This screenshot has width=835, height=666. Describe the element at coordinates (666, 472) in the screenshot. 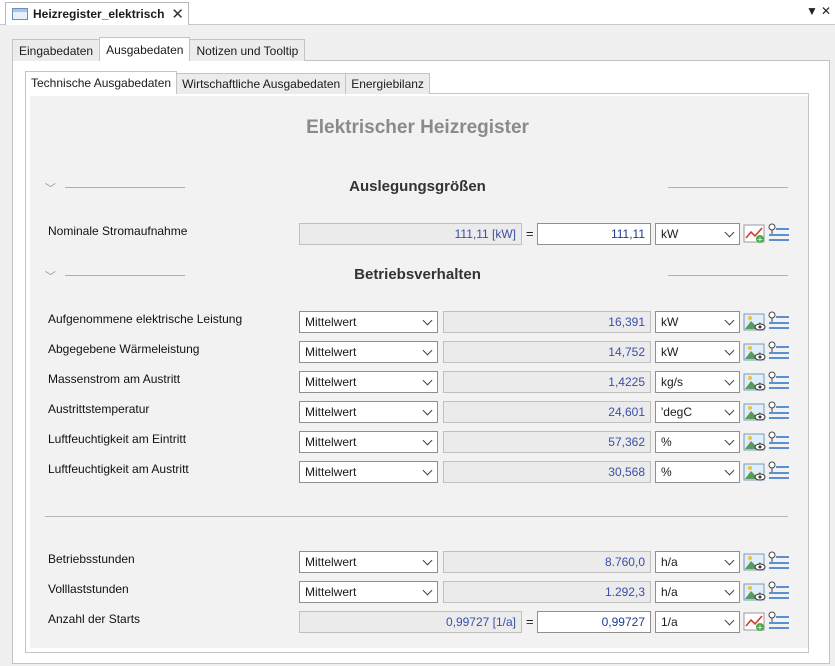

I see `unit-select-value: %` at that location.